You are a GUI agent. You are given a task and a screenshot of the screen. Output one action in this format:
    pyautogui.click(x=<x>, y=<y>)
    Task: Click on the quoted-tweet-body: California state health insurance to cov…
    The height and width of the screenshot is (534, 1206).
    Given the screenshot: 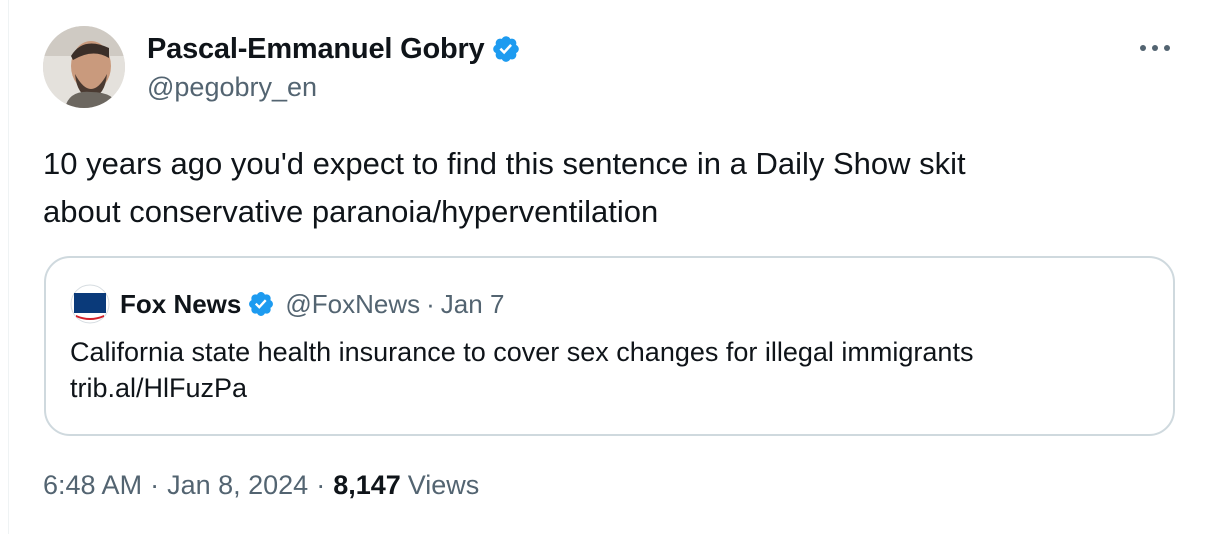 What is the action you would take?
    pyautogui.click(x=522, y=352)
    